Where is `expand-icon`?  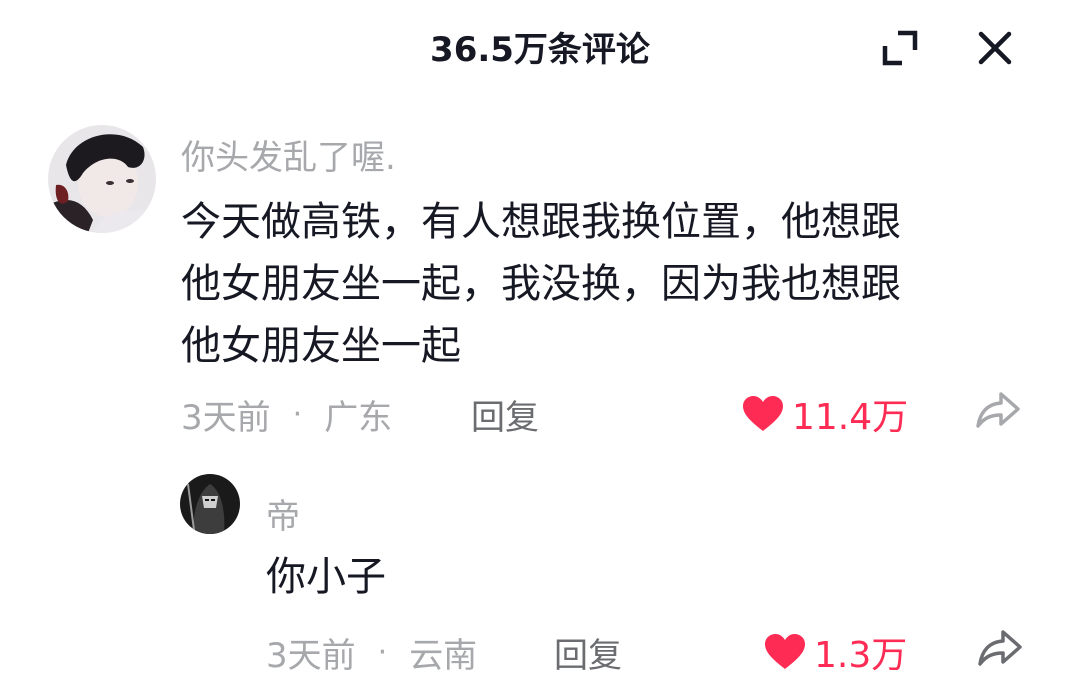
expand-icon is located at coordinates (900, 48).